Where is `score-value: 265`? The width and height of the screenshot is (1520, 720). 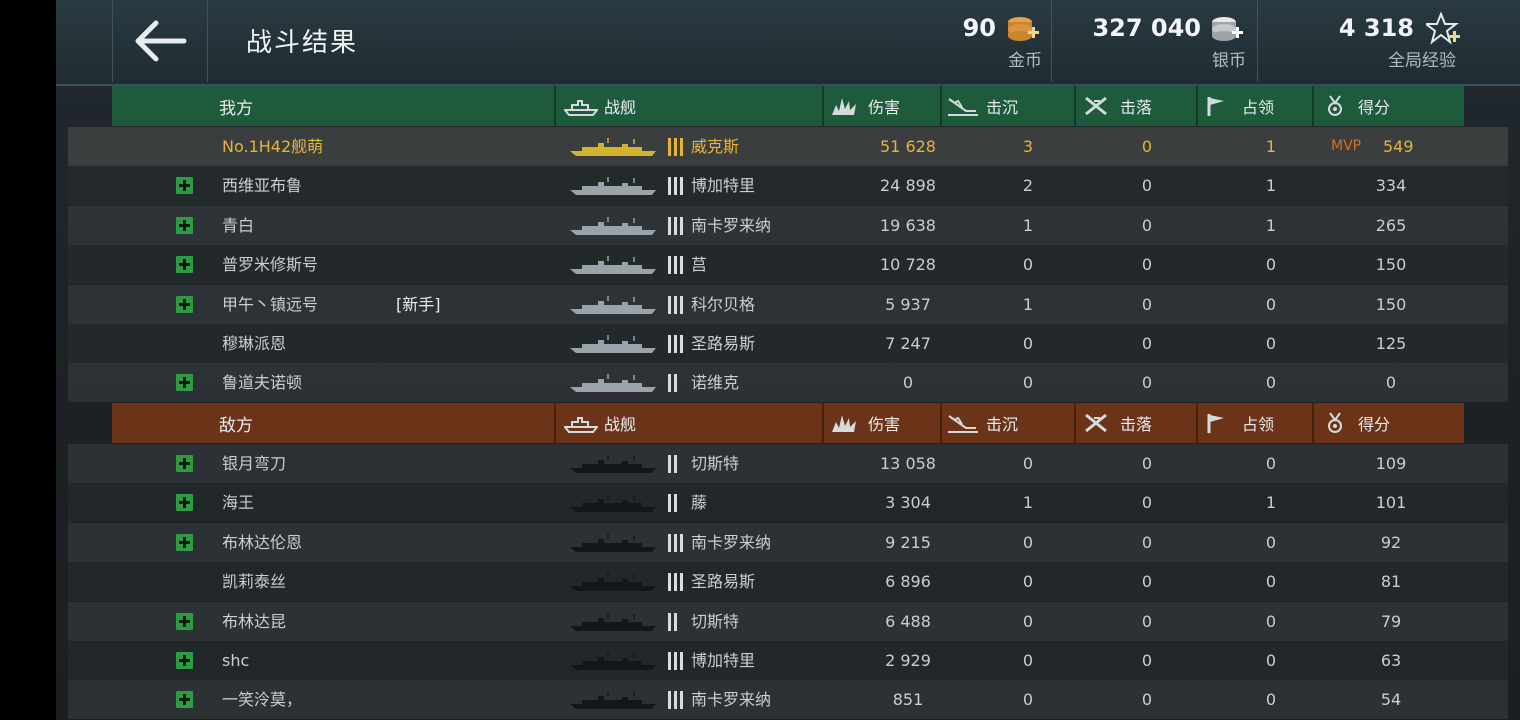
score-value: 265 is located at coordinates (1391, 225).